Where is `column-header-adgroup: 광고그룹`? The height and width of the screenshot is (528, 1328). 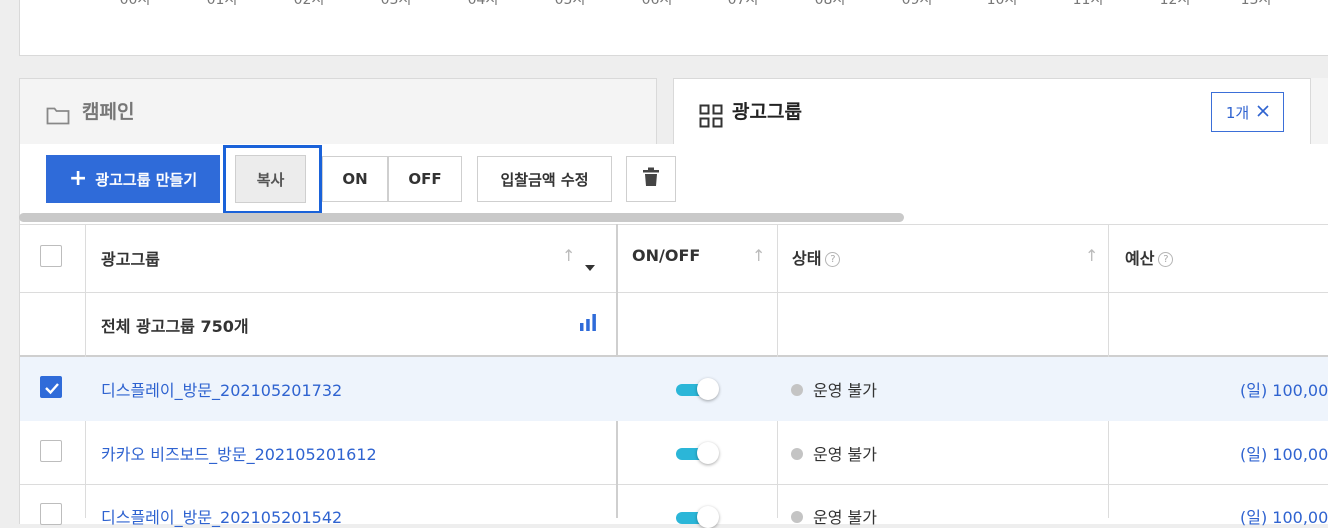
column-header-adgroup: 광고그룹 is located at coordinates (130, 258).